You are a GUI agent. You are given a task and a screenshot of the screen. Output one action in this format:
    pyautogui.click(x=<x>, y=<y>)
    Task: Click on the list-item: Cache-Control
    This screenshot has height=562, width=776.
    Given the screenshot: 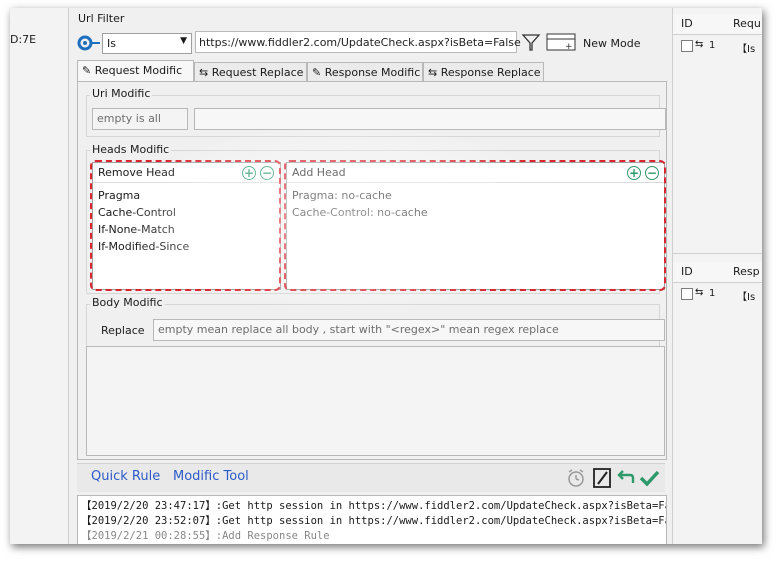 What is the action you would take?
    pyautogui.click(x=137, y=212)
    